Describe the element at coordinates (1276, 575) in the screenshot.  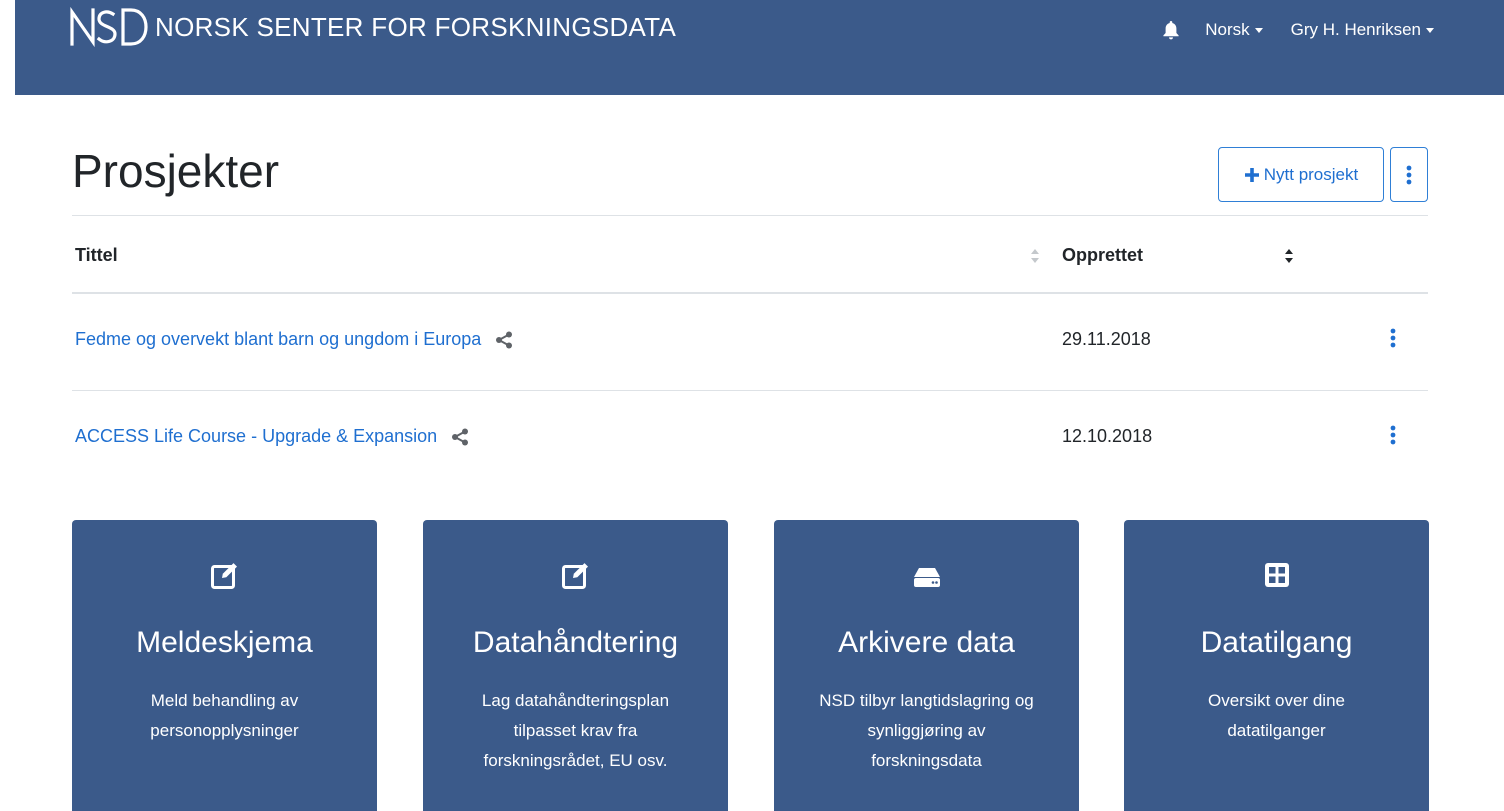
I see `table-icon` at that location.